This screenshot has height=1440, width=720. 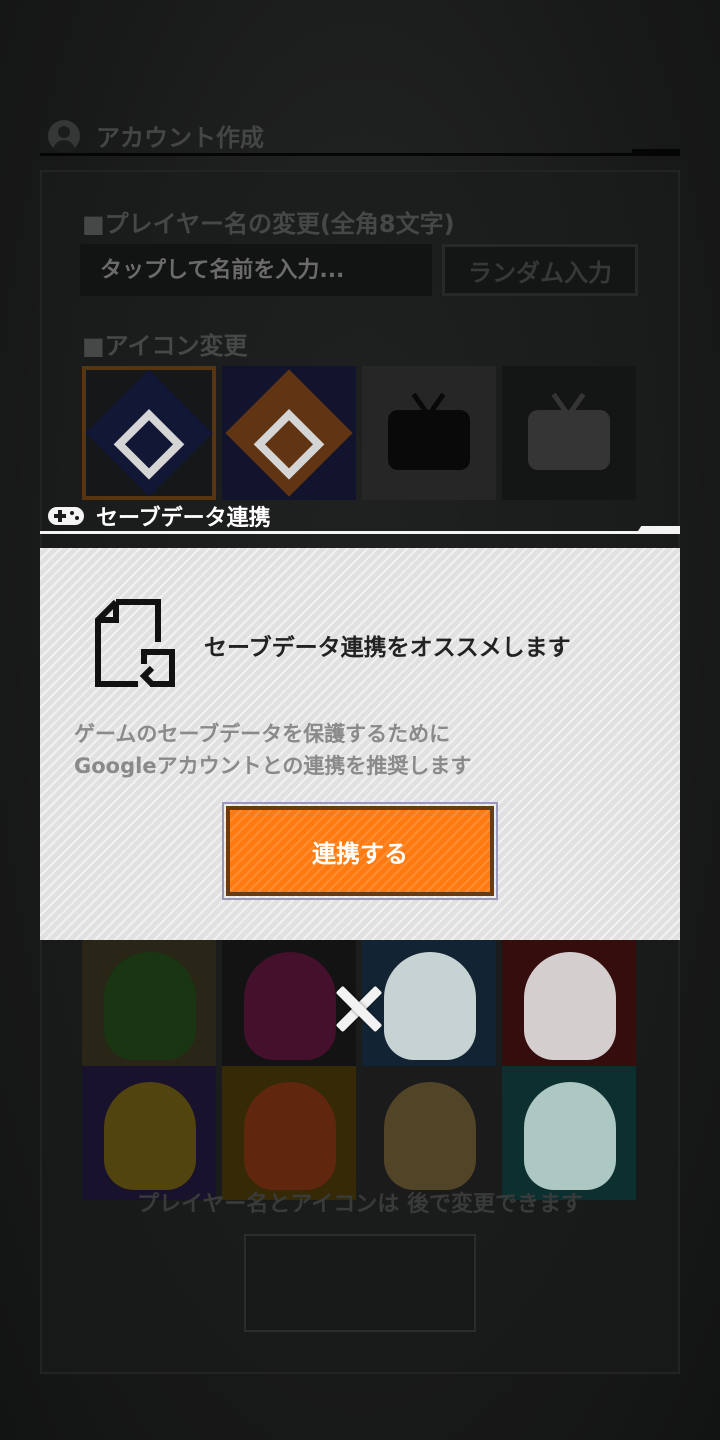 I want to click on modal-description: ゲームのセーブデータを保護するために Googleアカウントとの連携を推奨します, so click(x=272, y=750).